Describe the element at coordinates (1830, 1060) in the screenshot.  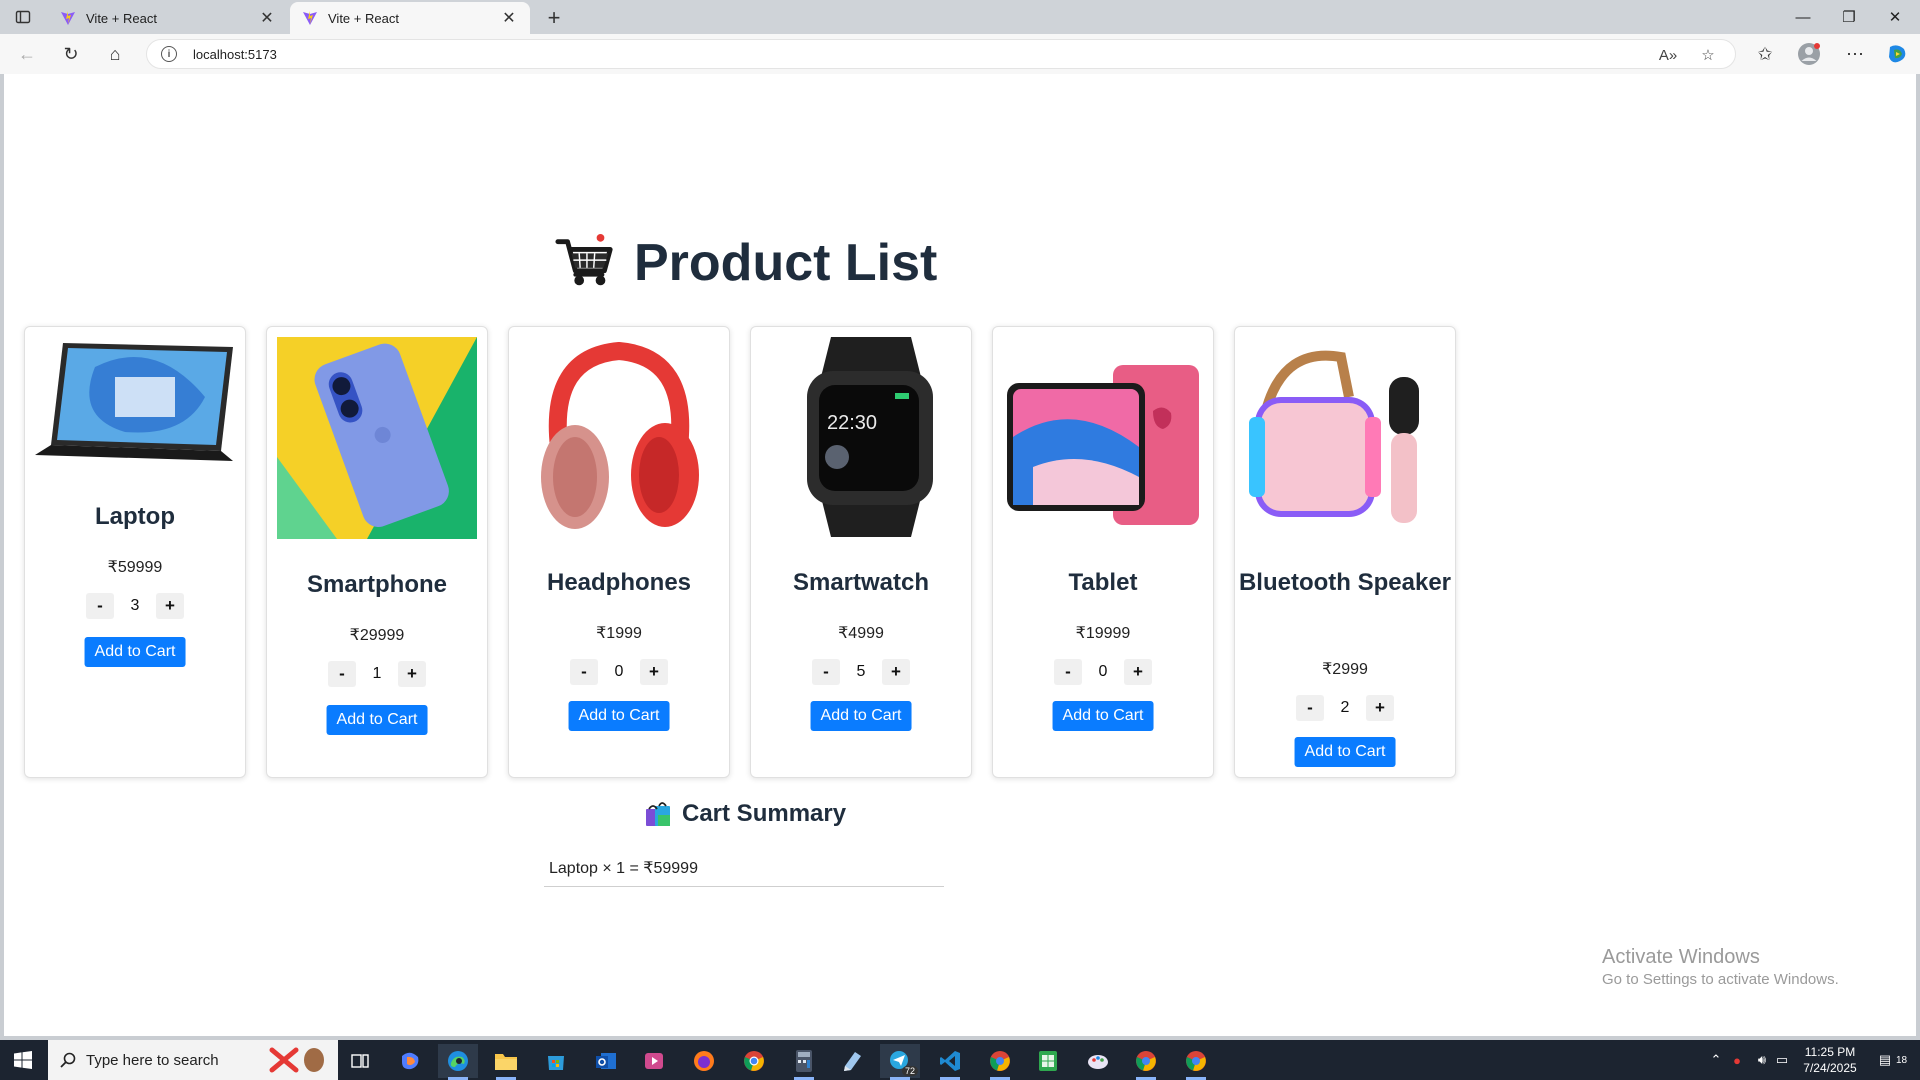
I see `system-clock: 11:25 PM 7/24/2025` at that location.